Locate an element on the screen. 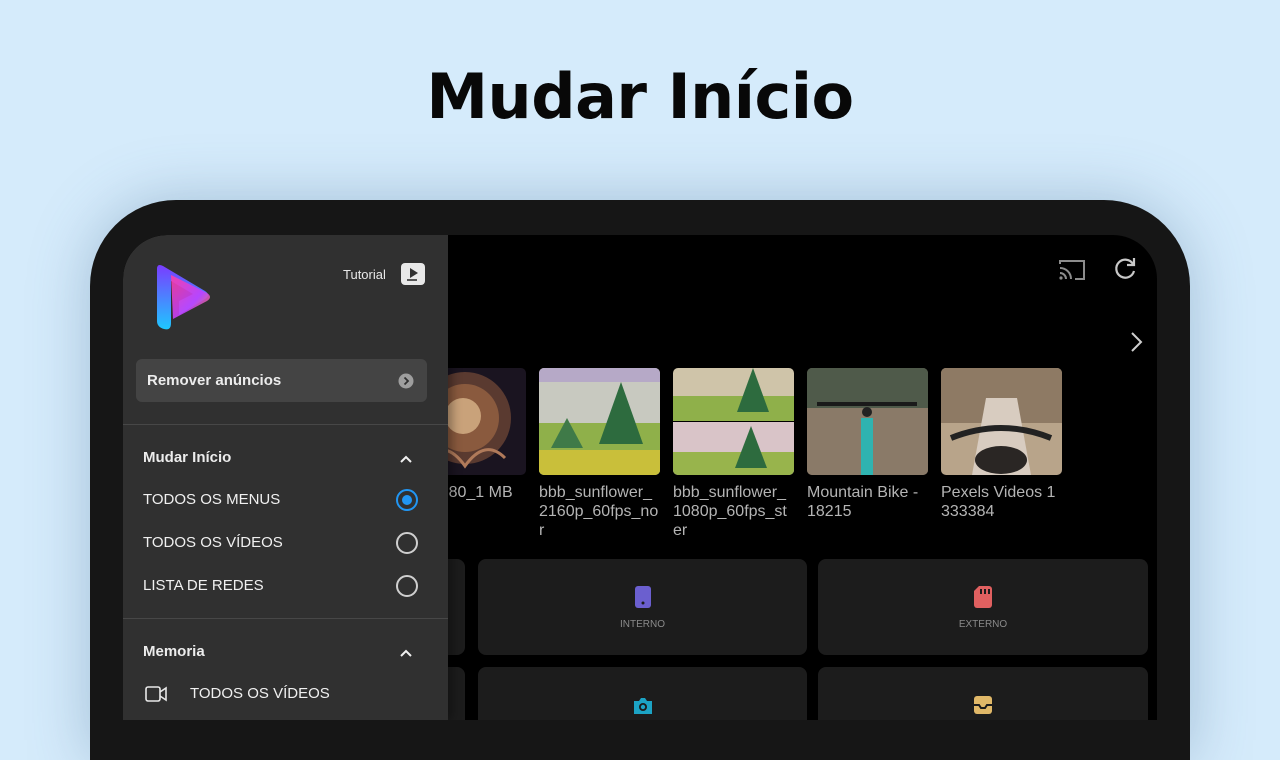 The image size is (1280, 760). video-title: bbb_sunflower_1080p_60fps_ster is located at coordinates (730, 511).